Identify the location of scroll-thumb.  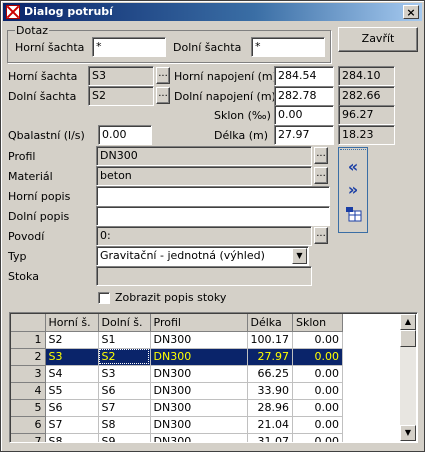
(408, 338).